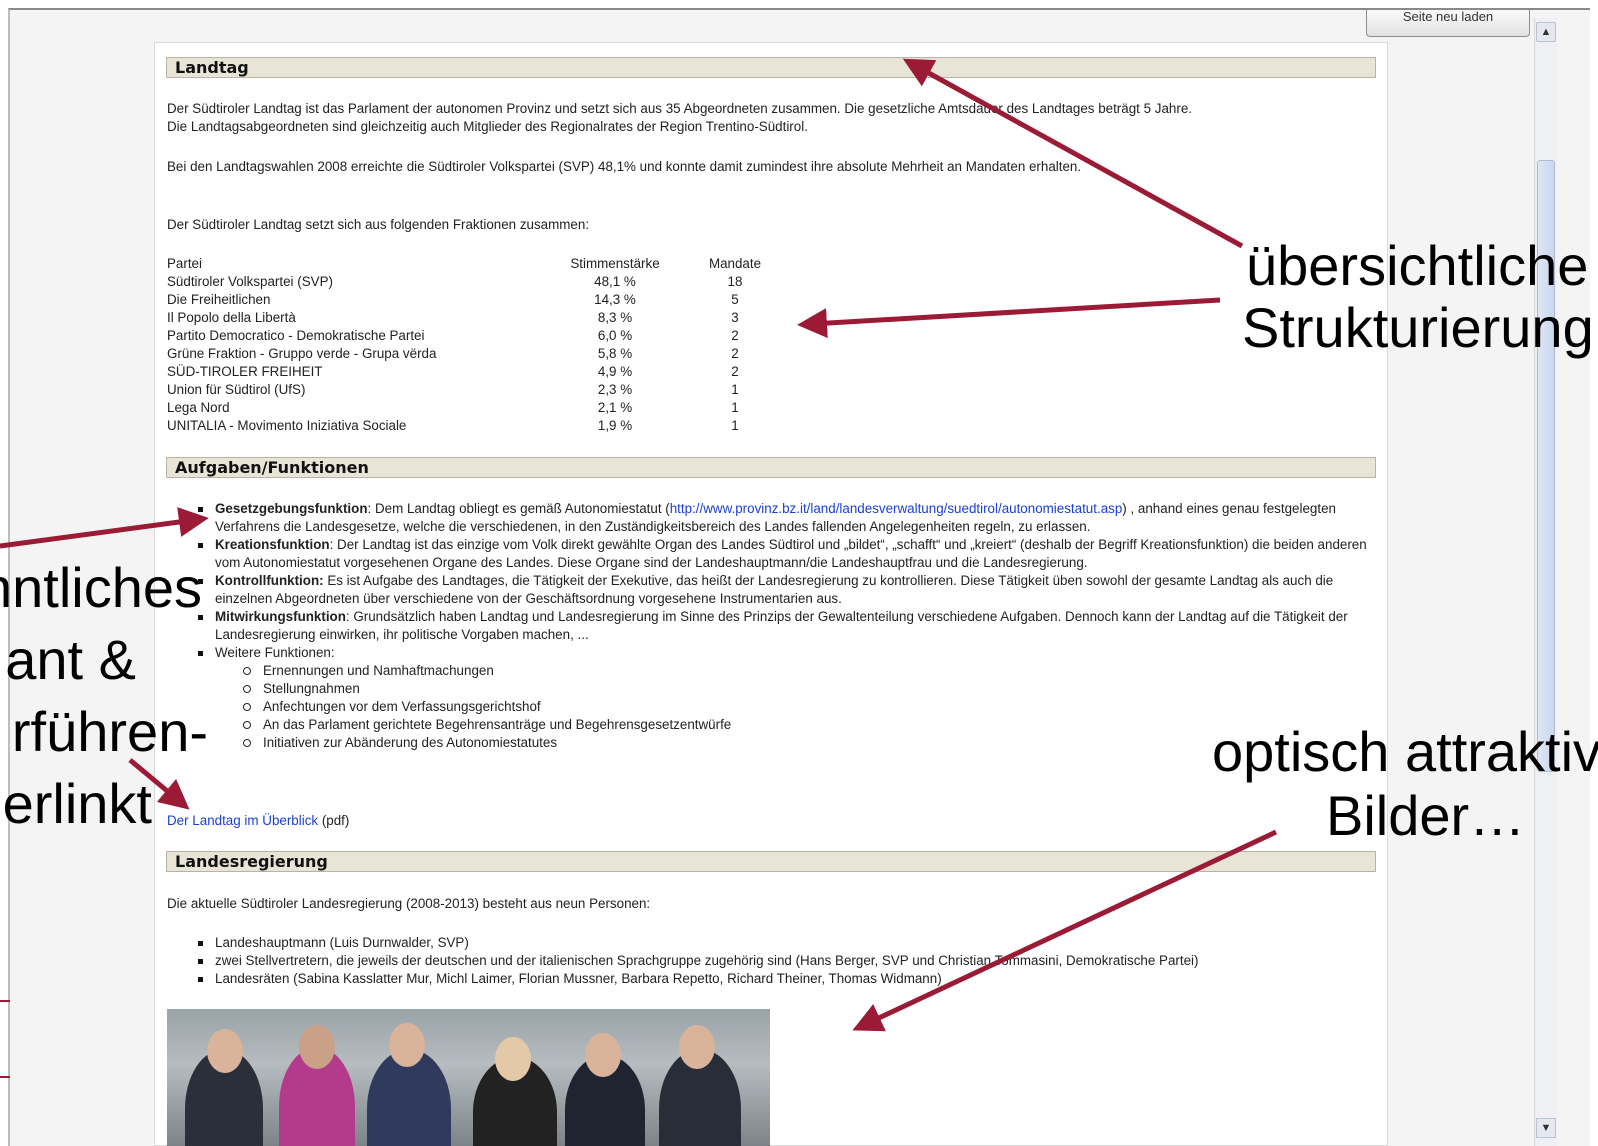 Image resolution: width=1598 pixels, height=1146 pixels. Describe the element at coordinates (334, 820) in the screenshot. I see `pdf-suffix: (pdf)` at that location.